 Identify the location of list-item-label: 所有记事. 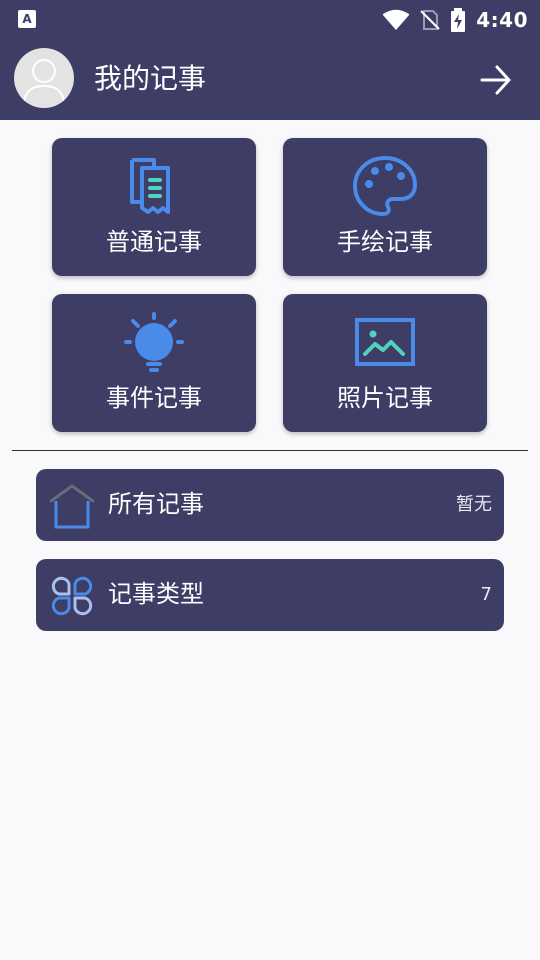
(156, 504).